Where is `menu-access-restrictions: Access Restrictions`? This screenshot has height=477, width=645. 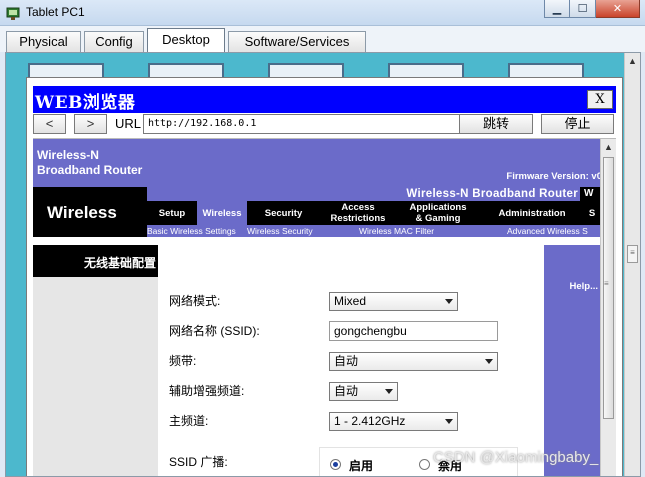
menu-access-restrictions: Access Restrictions is located at coordinates (358, 213).